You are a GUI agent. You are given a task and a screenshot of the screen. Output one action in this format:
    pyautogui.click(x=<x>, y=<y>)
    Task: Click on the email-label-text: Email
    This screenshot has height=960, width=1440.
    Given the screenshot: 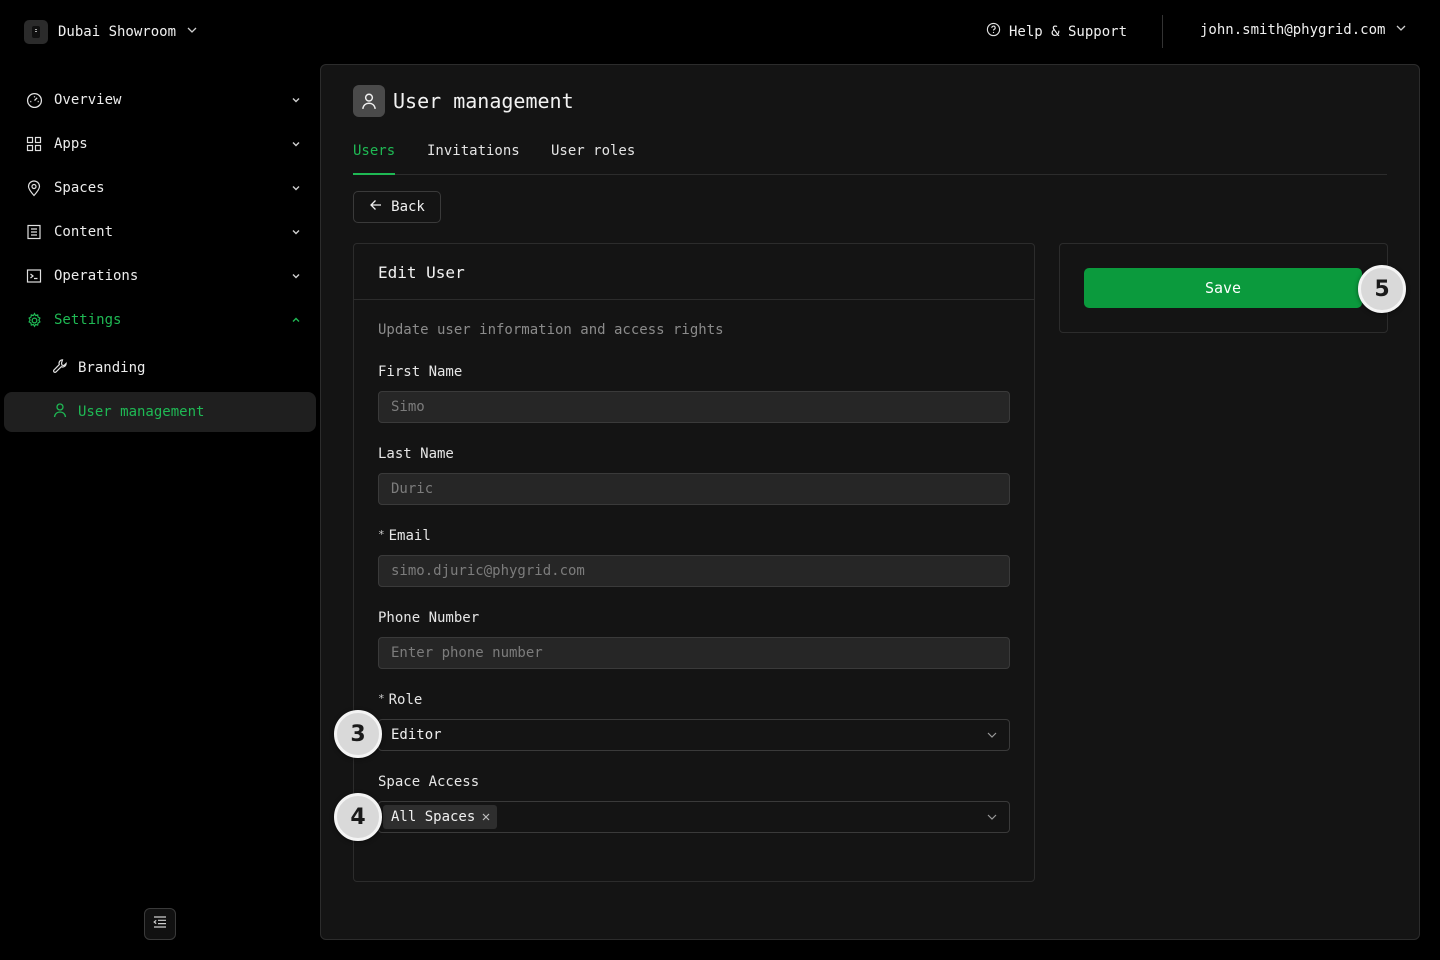 What is the action you would take?
    pyautogui.click(x=409, y=536)
    